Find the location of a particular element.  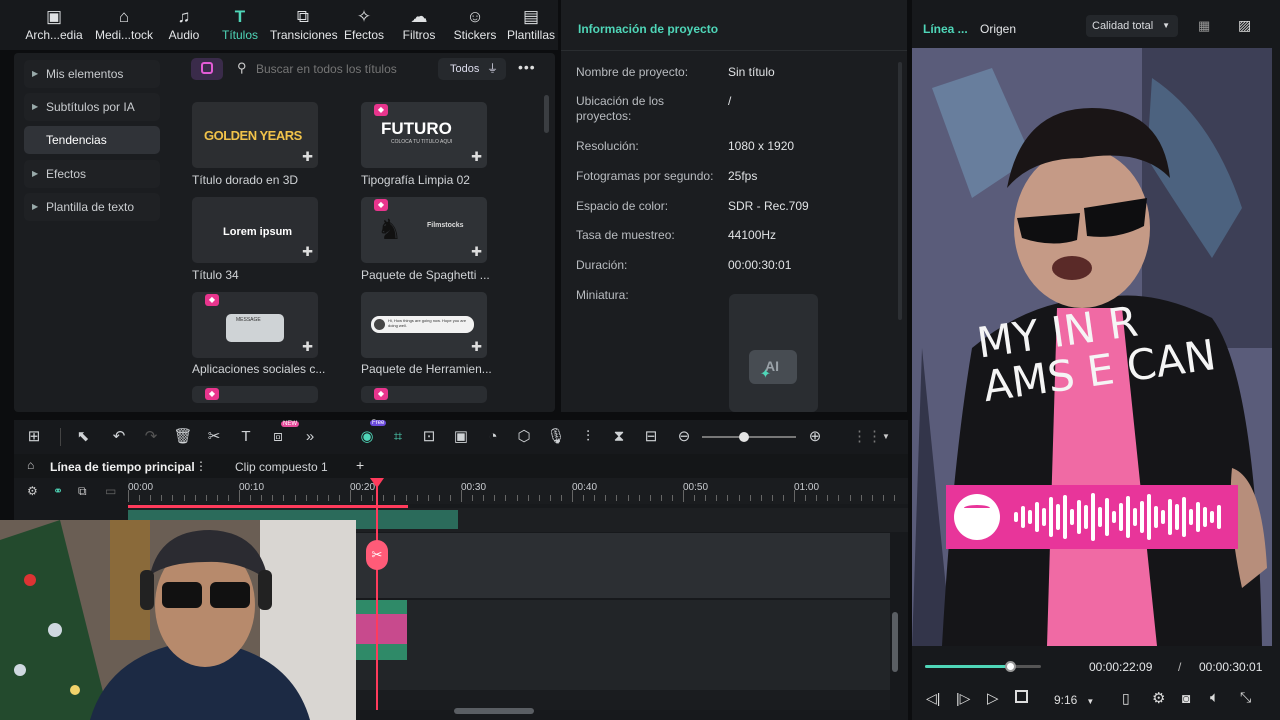

chevron-down-icon: ▼ is located at coordinates (886, 436).